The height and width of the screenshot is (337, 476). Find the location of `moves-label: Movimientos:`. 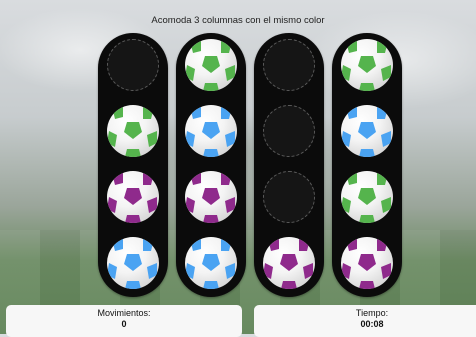

moves-label: Movimientos: is located at coordinates (124, 313).